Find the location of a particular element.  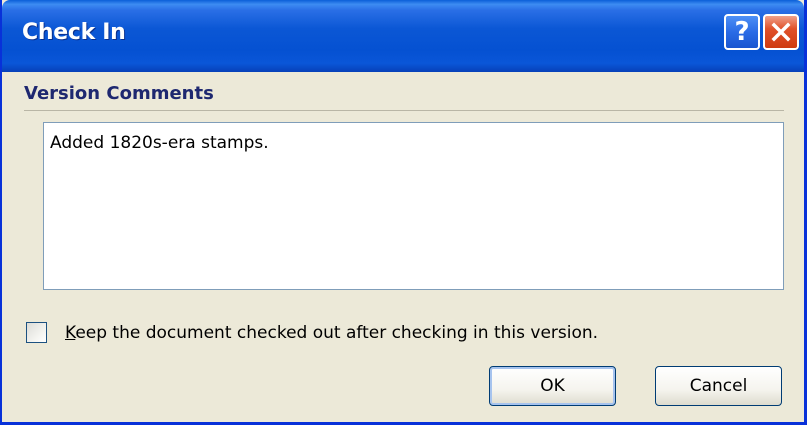

window-title: Check In is located at coordinates (74, 32).